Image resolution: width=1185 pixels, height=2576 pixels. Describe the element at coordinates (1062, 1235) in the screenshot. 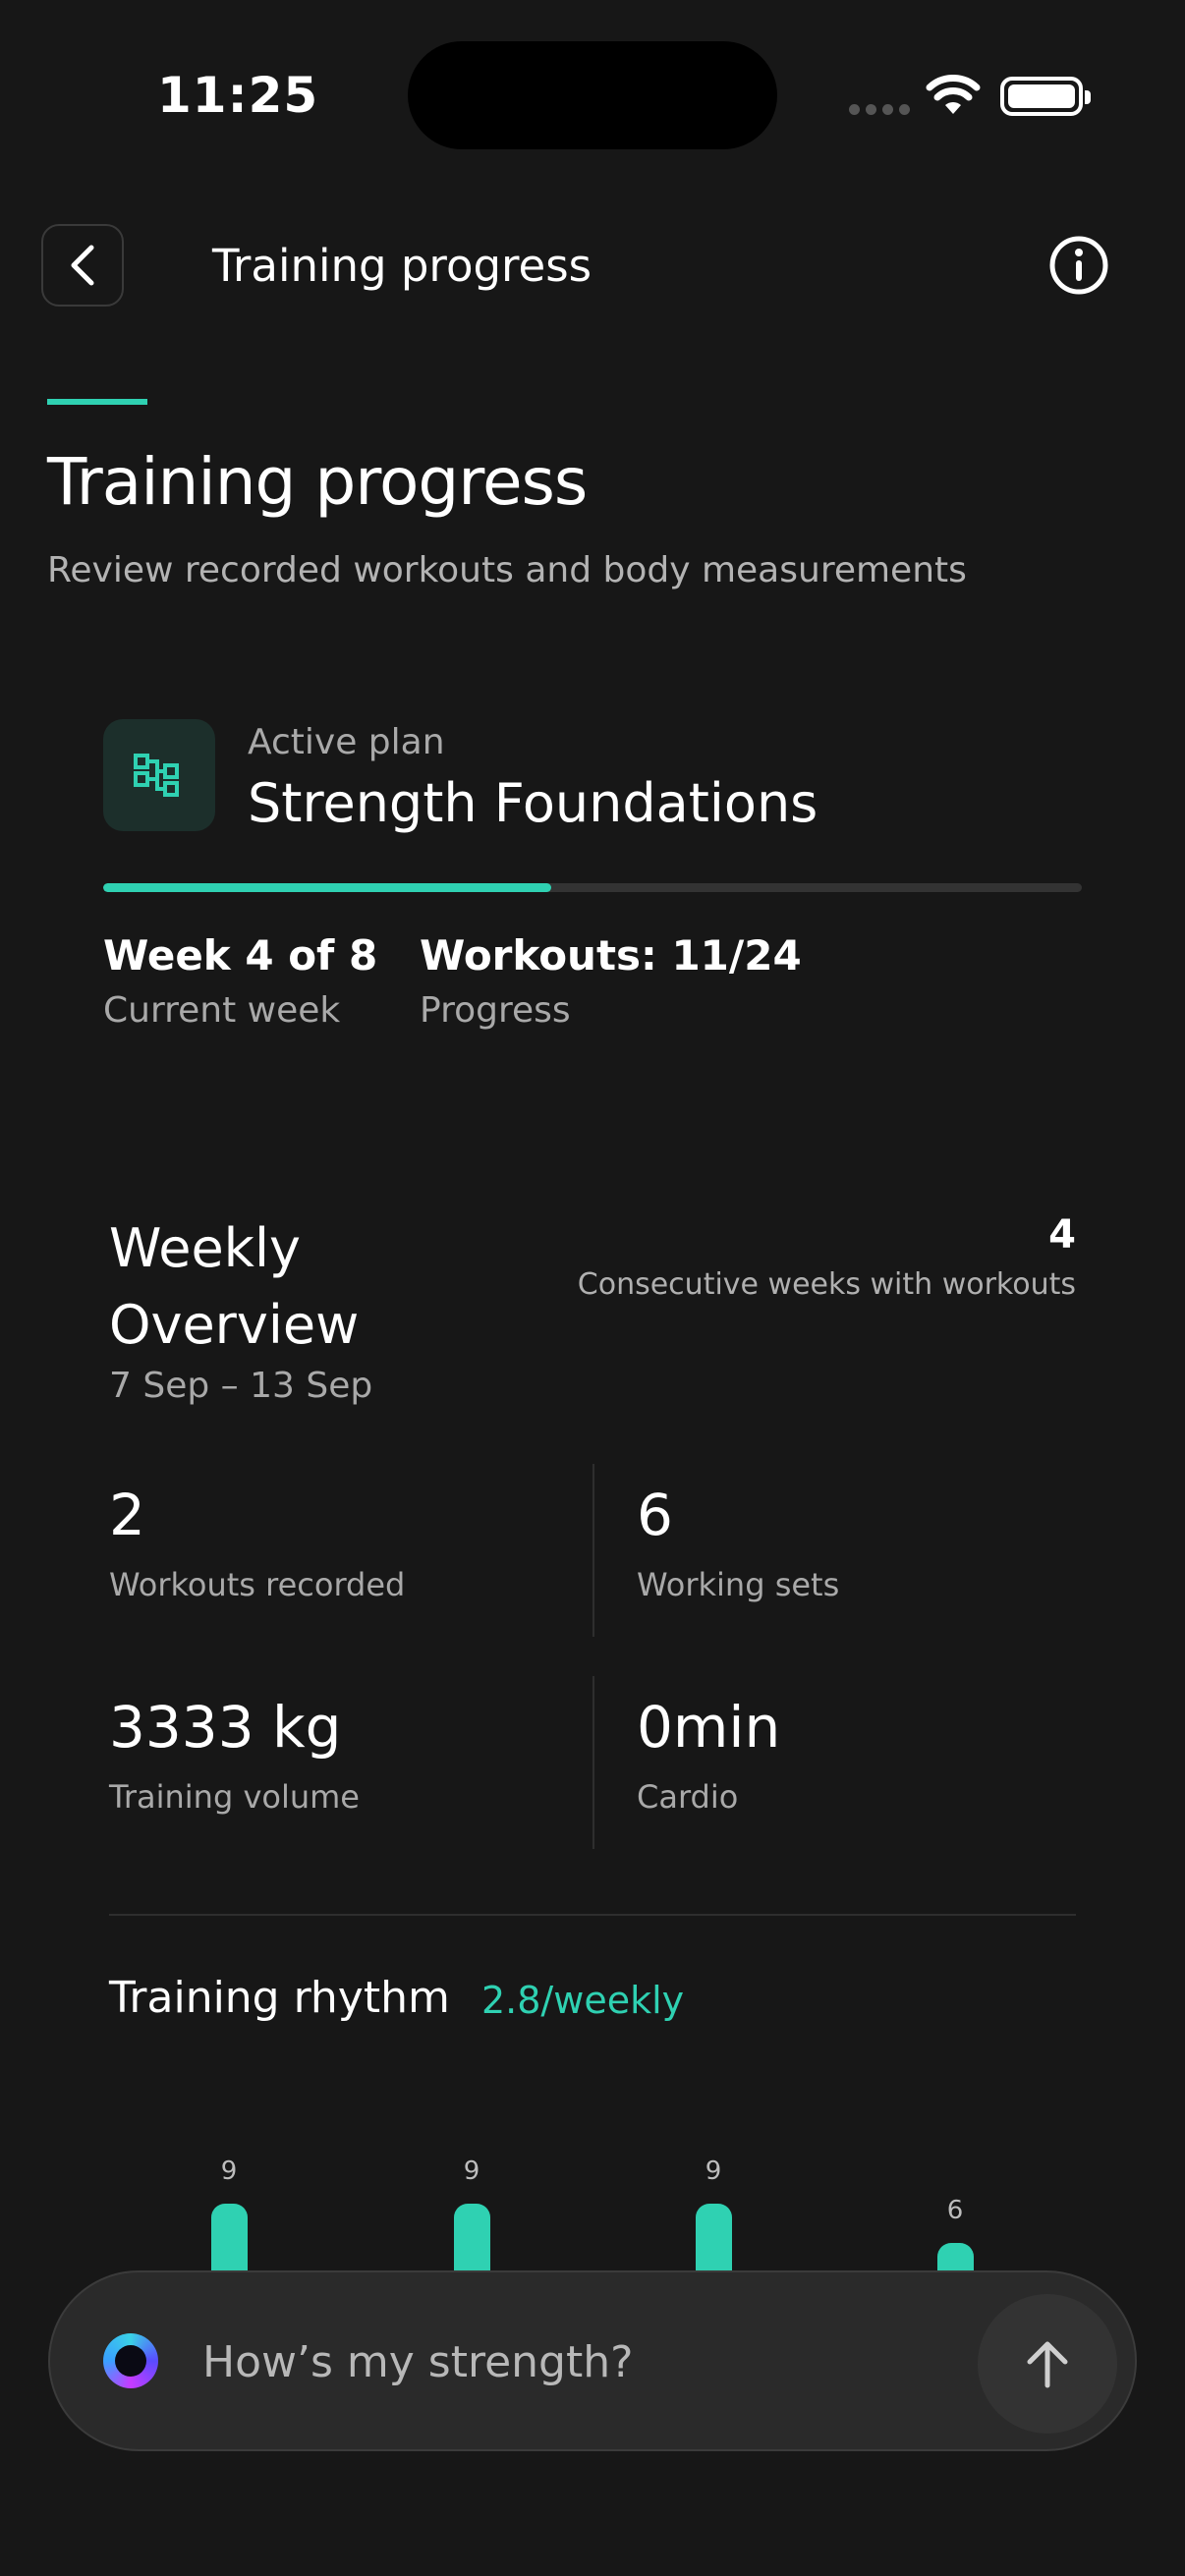

I see `streak-value: 4` at that location.